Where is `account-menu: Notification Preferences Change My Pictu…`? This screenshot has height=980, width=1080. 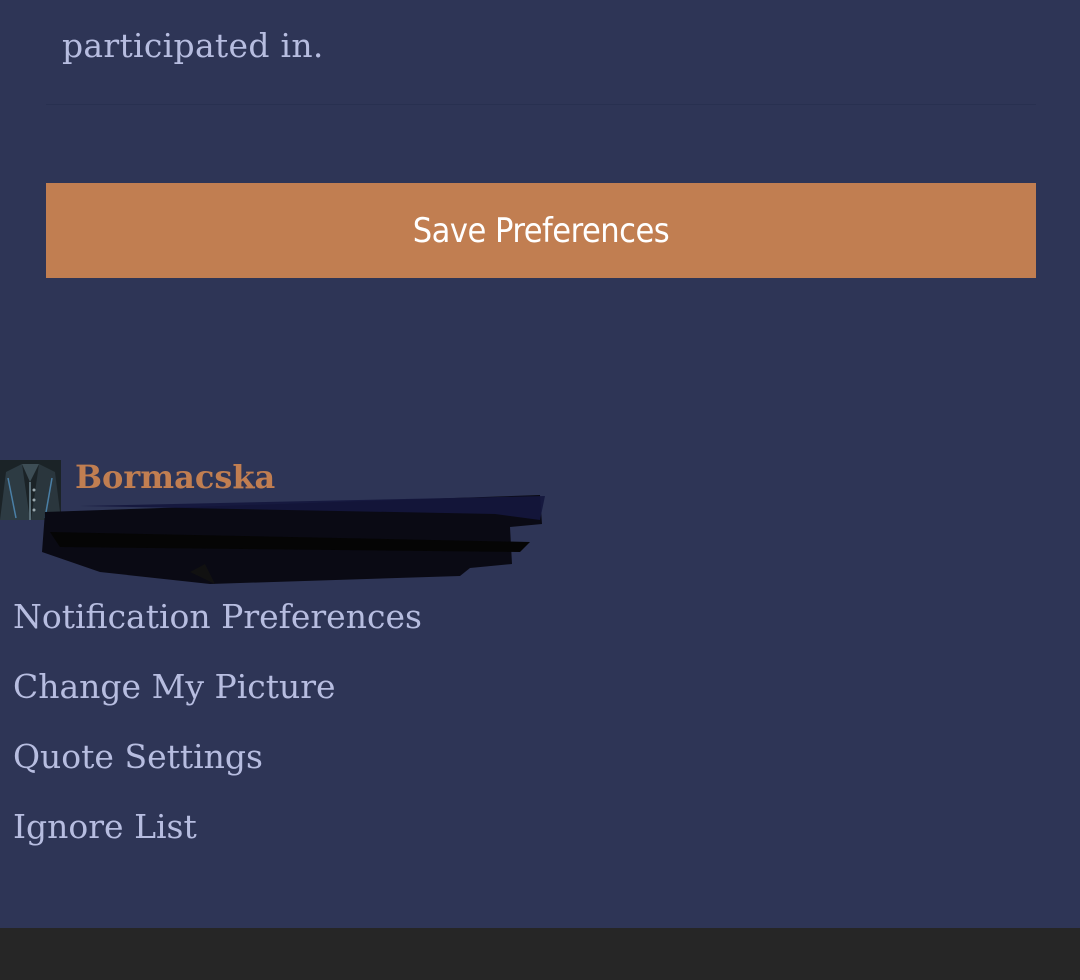
account-menu: Notification Preferences Change My Pictu… is located at coordinates (217, 734).